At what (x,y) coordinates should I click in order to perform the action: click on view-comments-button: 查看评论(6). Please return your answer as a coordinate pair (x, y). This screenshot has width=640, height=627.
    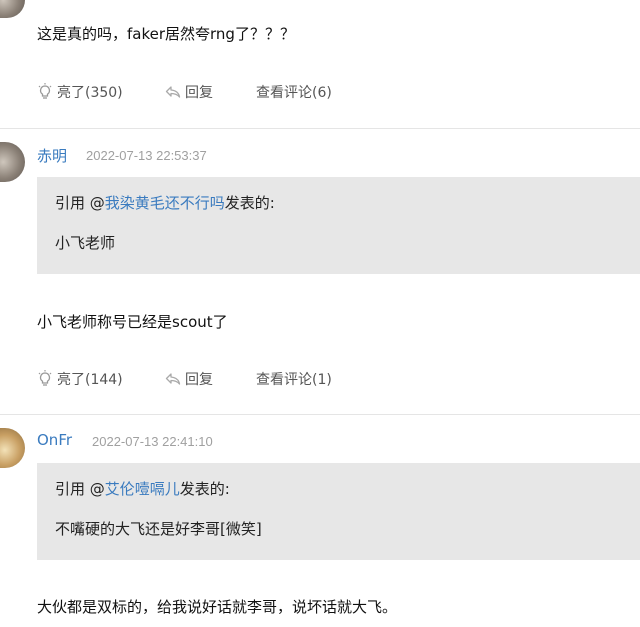
    Looking at the image, I should click on (294, 92).